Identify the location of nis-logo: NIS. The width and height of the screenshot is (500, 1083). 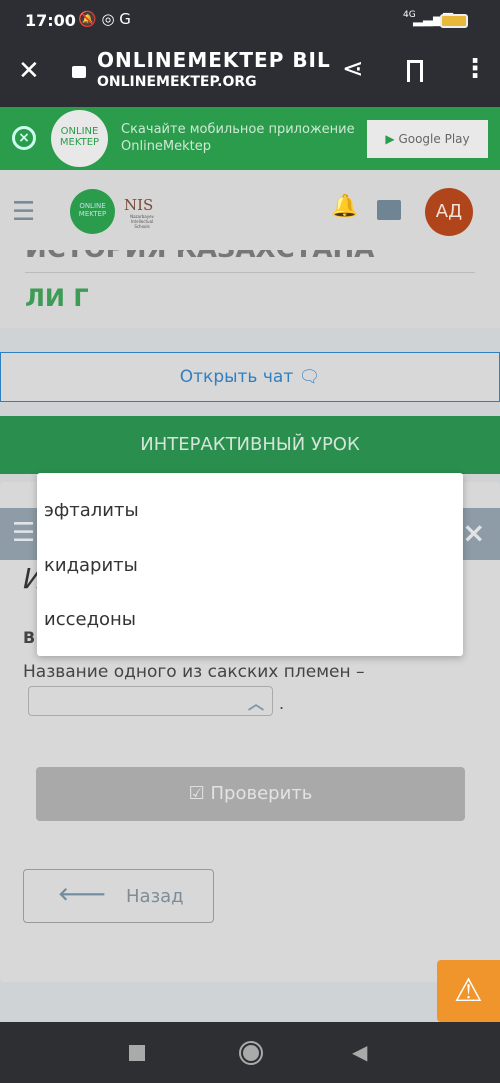
(139, 205).